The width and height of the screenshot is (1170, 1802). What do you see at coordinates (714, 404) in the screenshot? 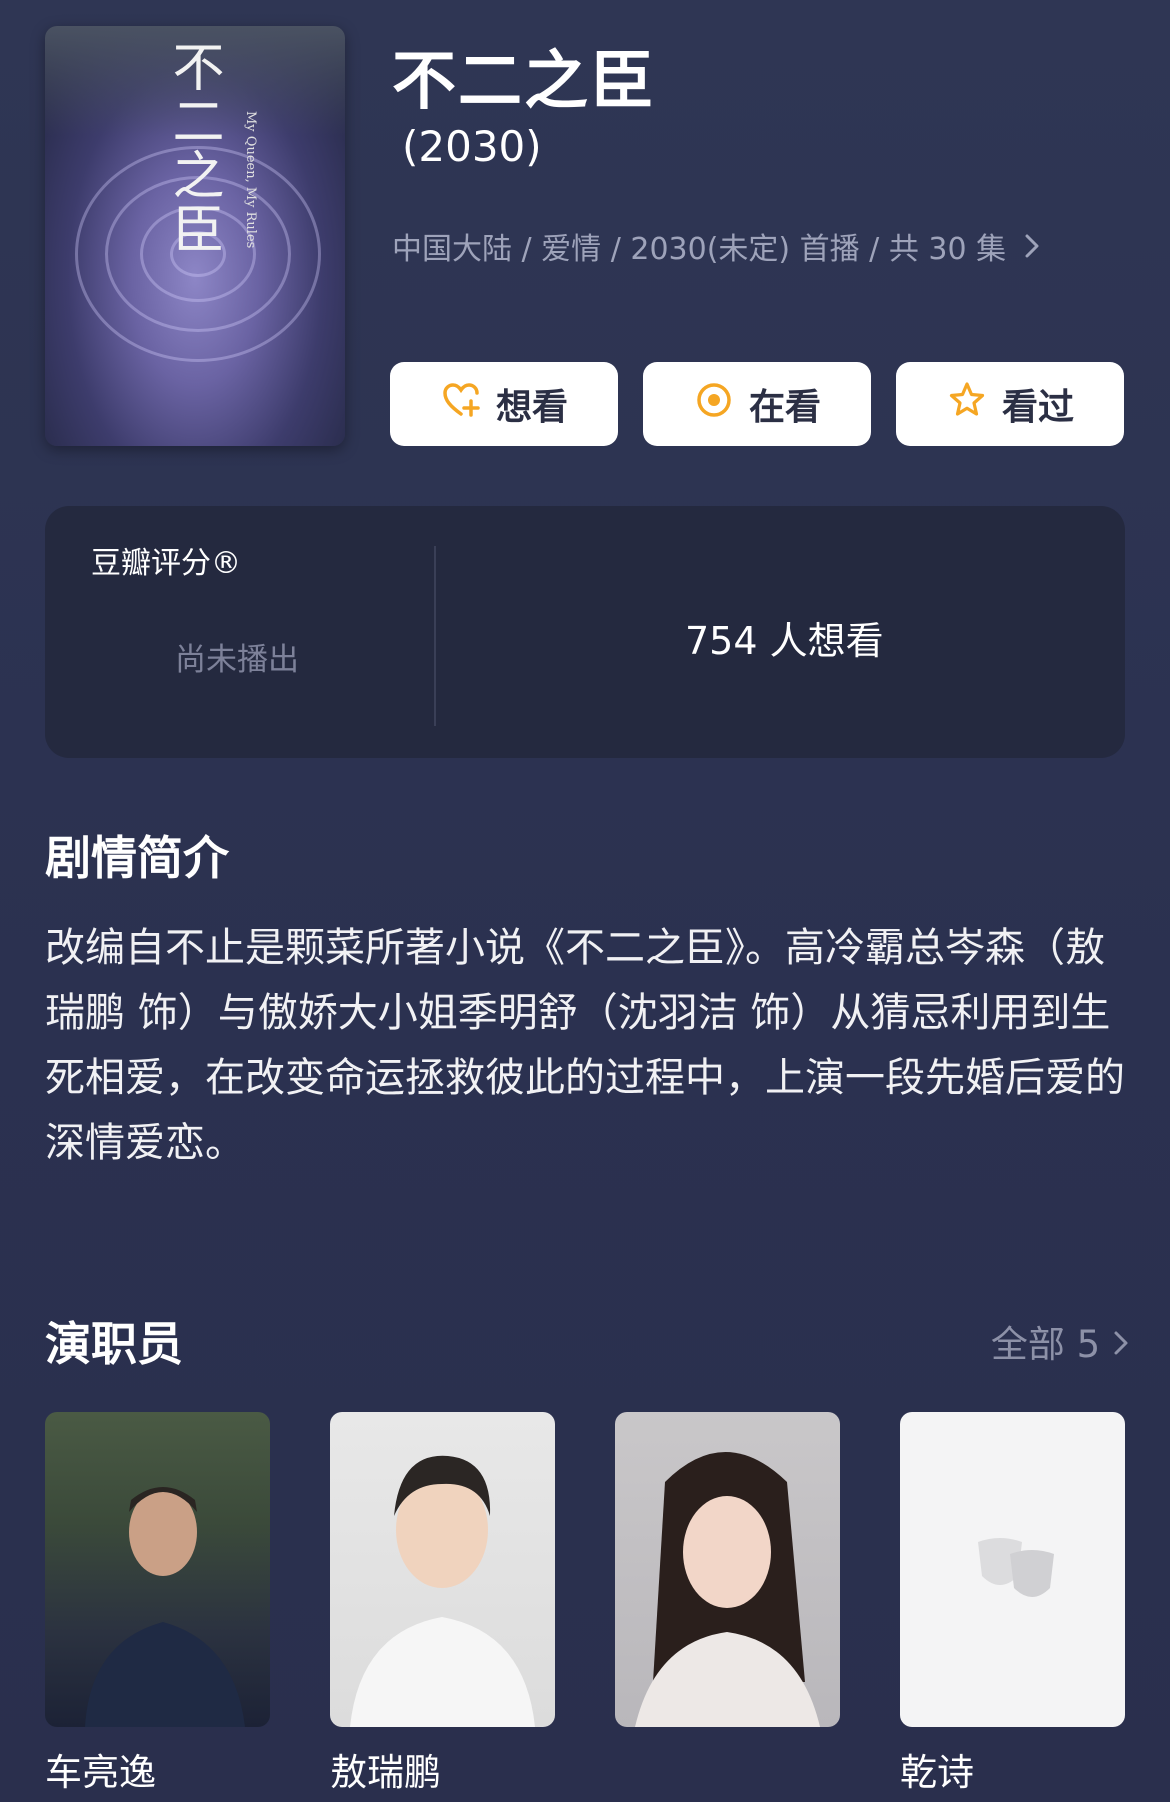
I see `watching-icon` at bounding box center [714, 404].